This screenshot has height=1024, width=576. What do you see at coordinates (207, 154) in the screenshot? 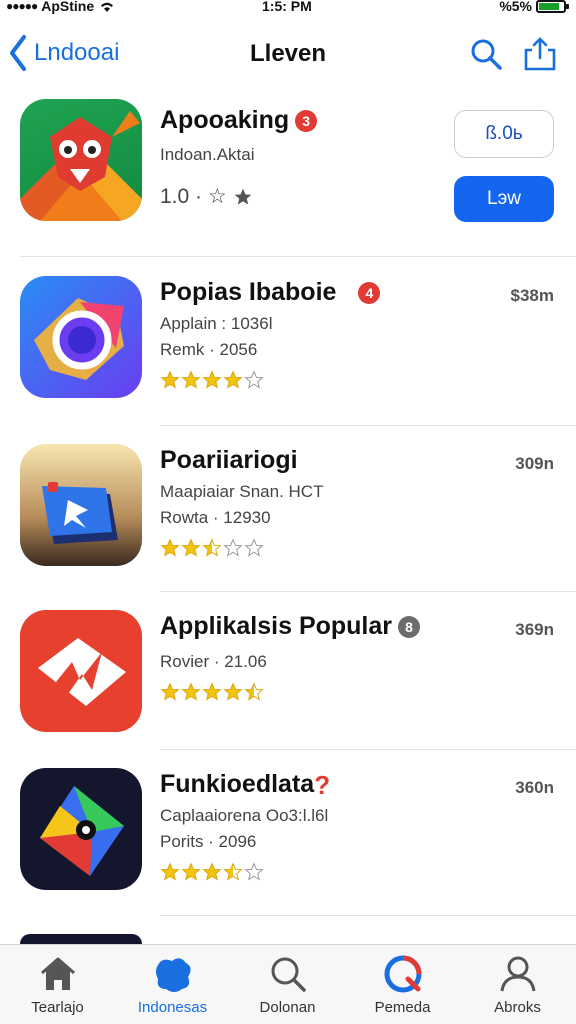
I see `app-subtitle: Indoan.Aktai` at bounding box center [207, 154].